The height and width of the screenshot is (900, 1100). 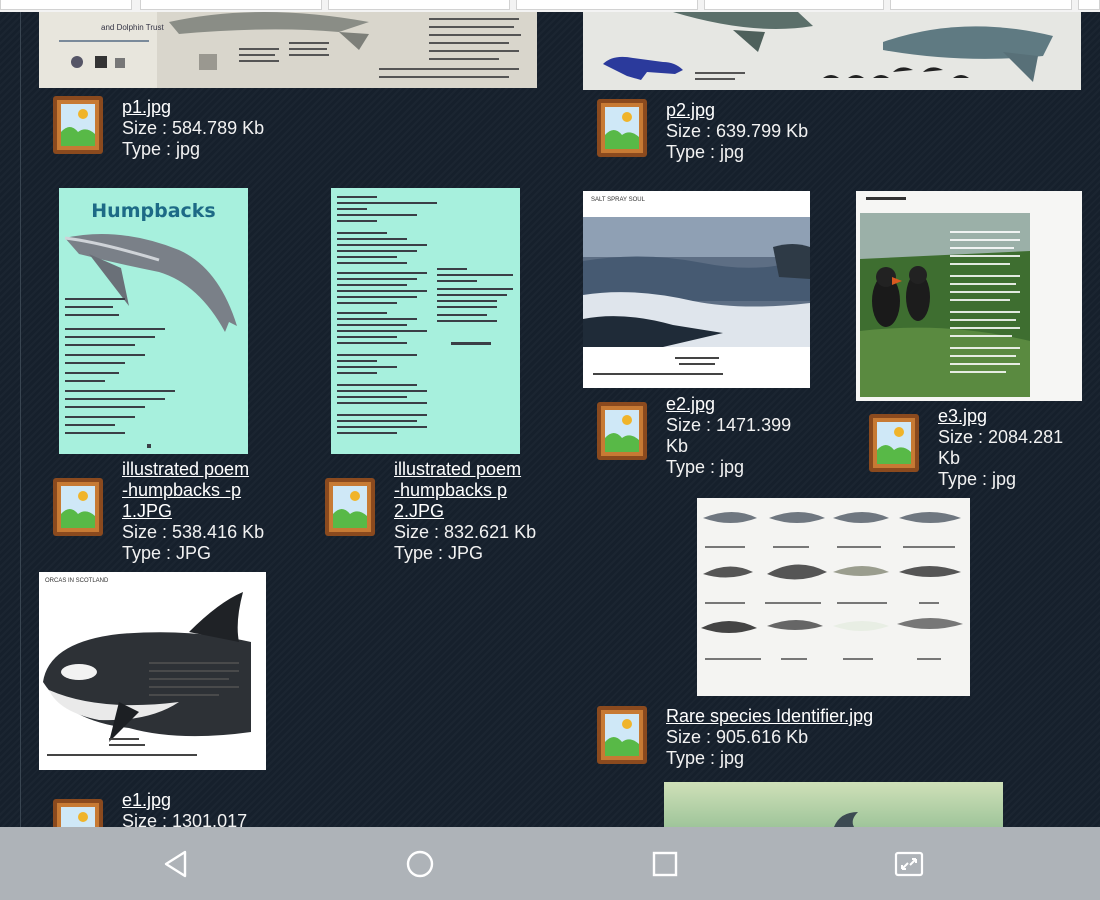 What do you see at coordinates (729, 425) in the screenshot?
I see `file-size-line: Size : 1471.399` at bounding box center [729, 425].